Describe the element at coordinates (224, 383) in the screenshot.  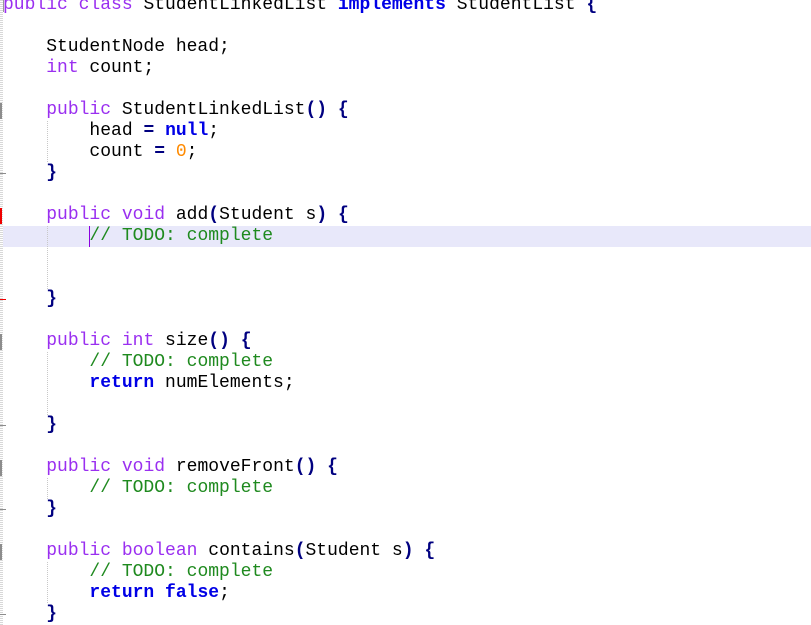
I see `identifier-token: numElements;` at that location.